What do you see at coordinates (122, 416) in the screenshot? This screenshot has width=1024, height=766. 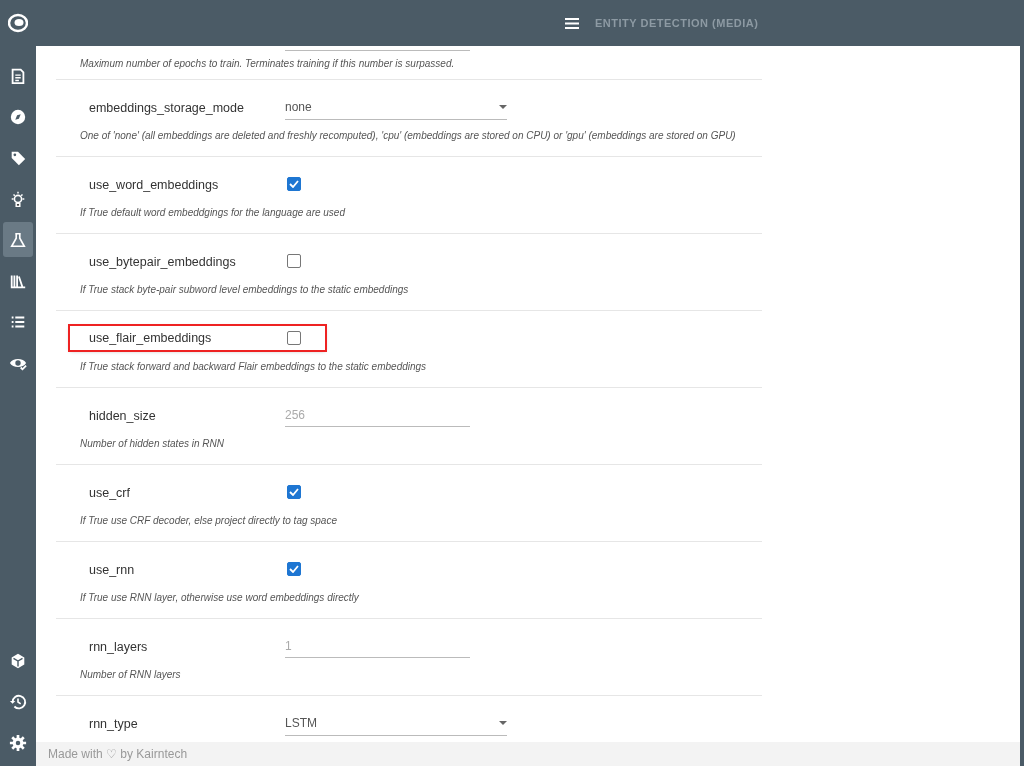 I see `parameter-label: hidden_size` at bounding box center [122, 416].